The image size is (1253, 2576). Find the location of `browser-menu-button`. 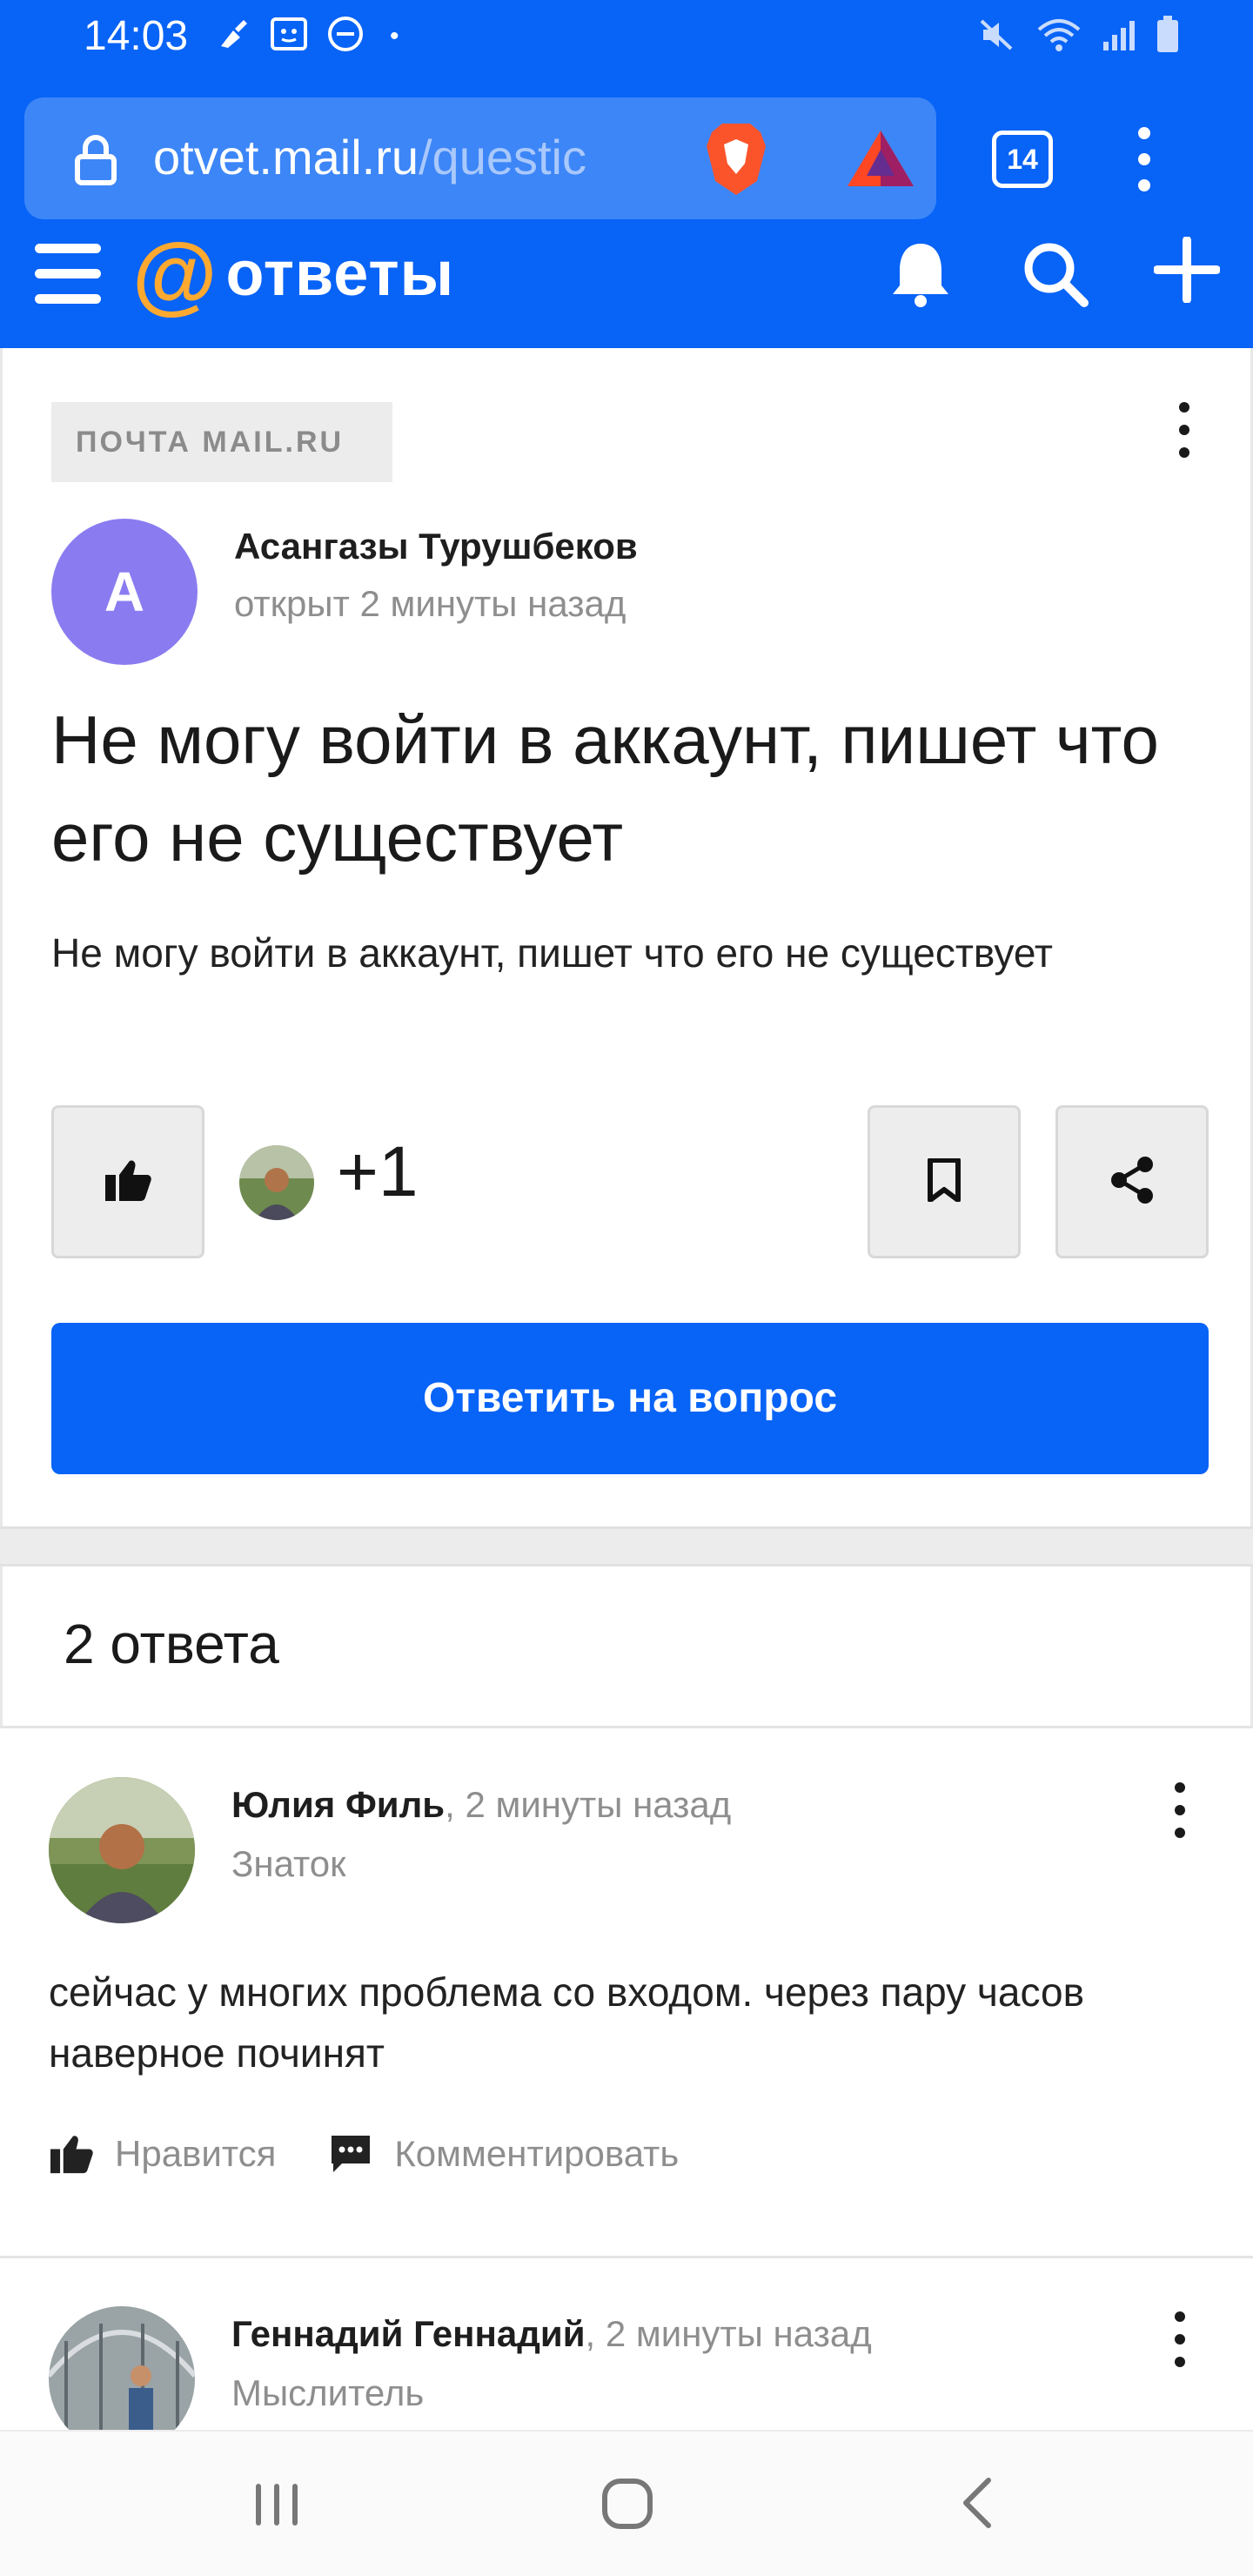

browser-menu-button is located at coordinates (1144, 162).